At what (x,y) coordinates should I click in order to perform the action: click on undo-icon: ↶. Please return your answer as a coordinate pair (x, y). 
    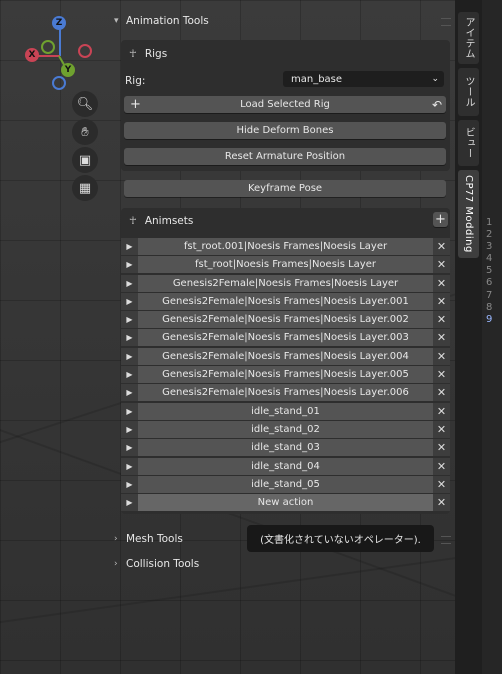
    Looking at the image, I should click on (437, 105).